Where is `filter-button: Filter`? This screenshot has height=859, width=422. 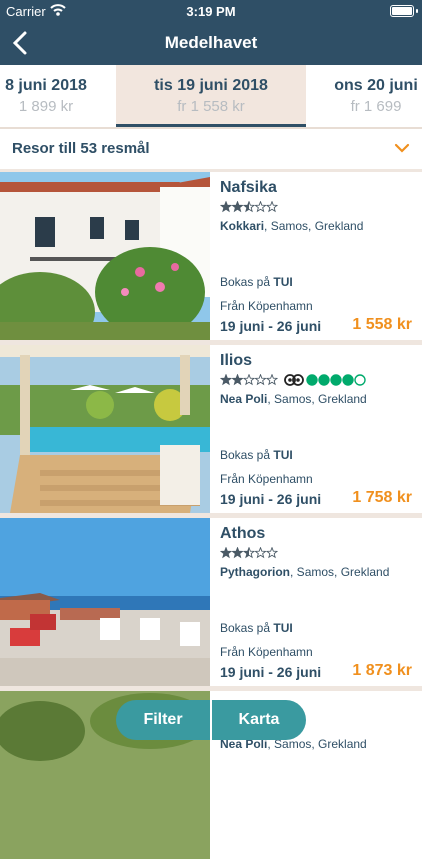 filter-button: Filter is located at coordinates (163, 720).